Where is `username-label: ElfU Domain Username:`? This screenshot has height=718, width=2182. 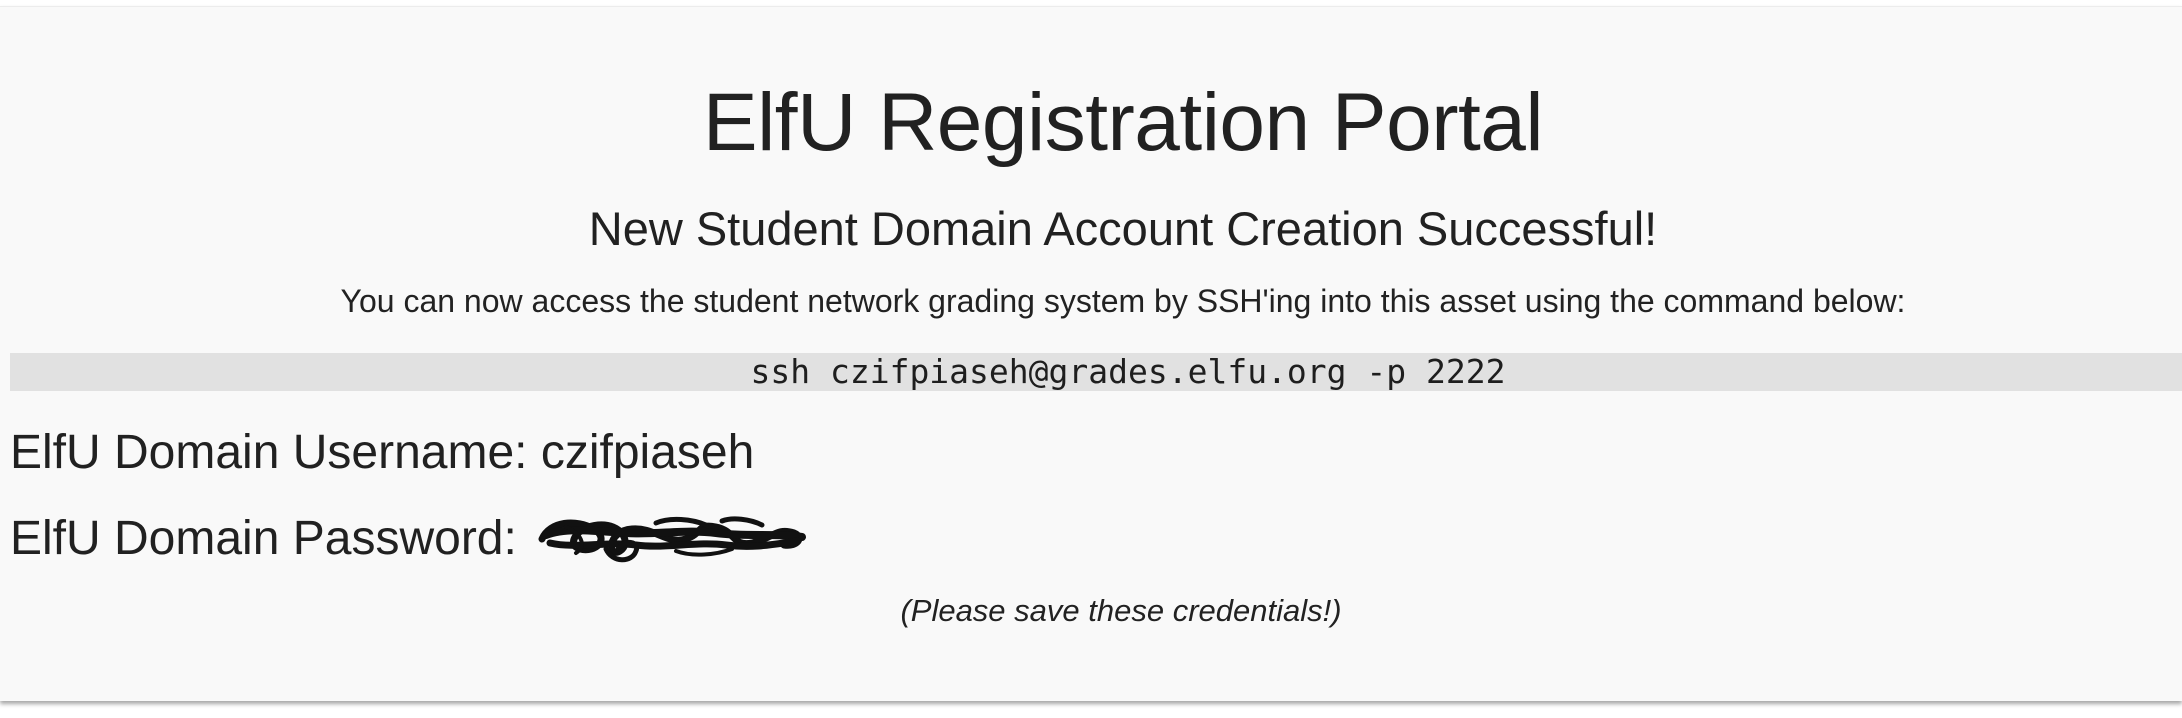 username-label: ElfU Domain Username: is located at coordinates (275, 452).